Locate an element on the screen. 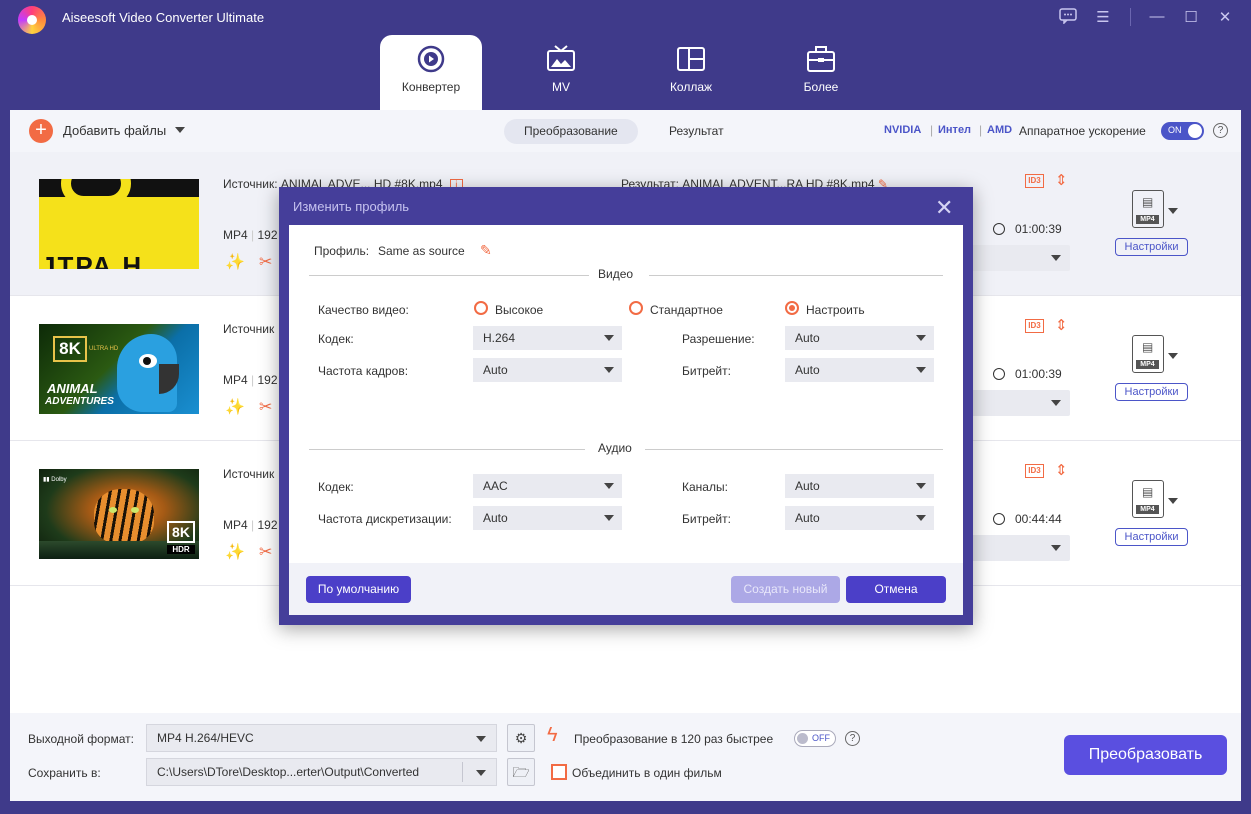  format-settings-icon: ⚙ is located at coordinates (521, 738).